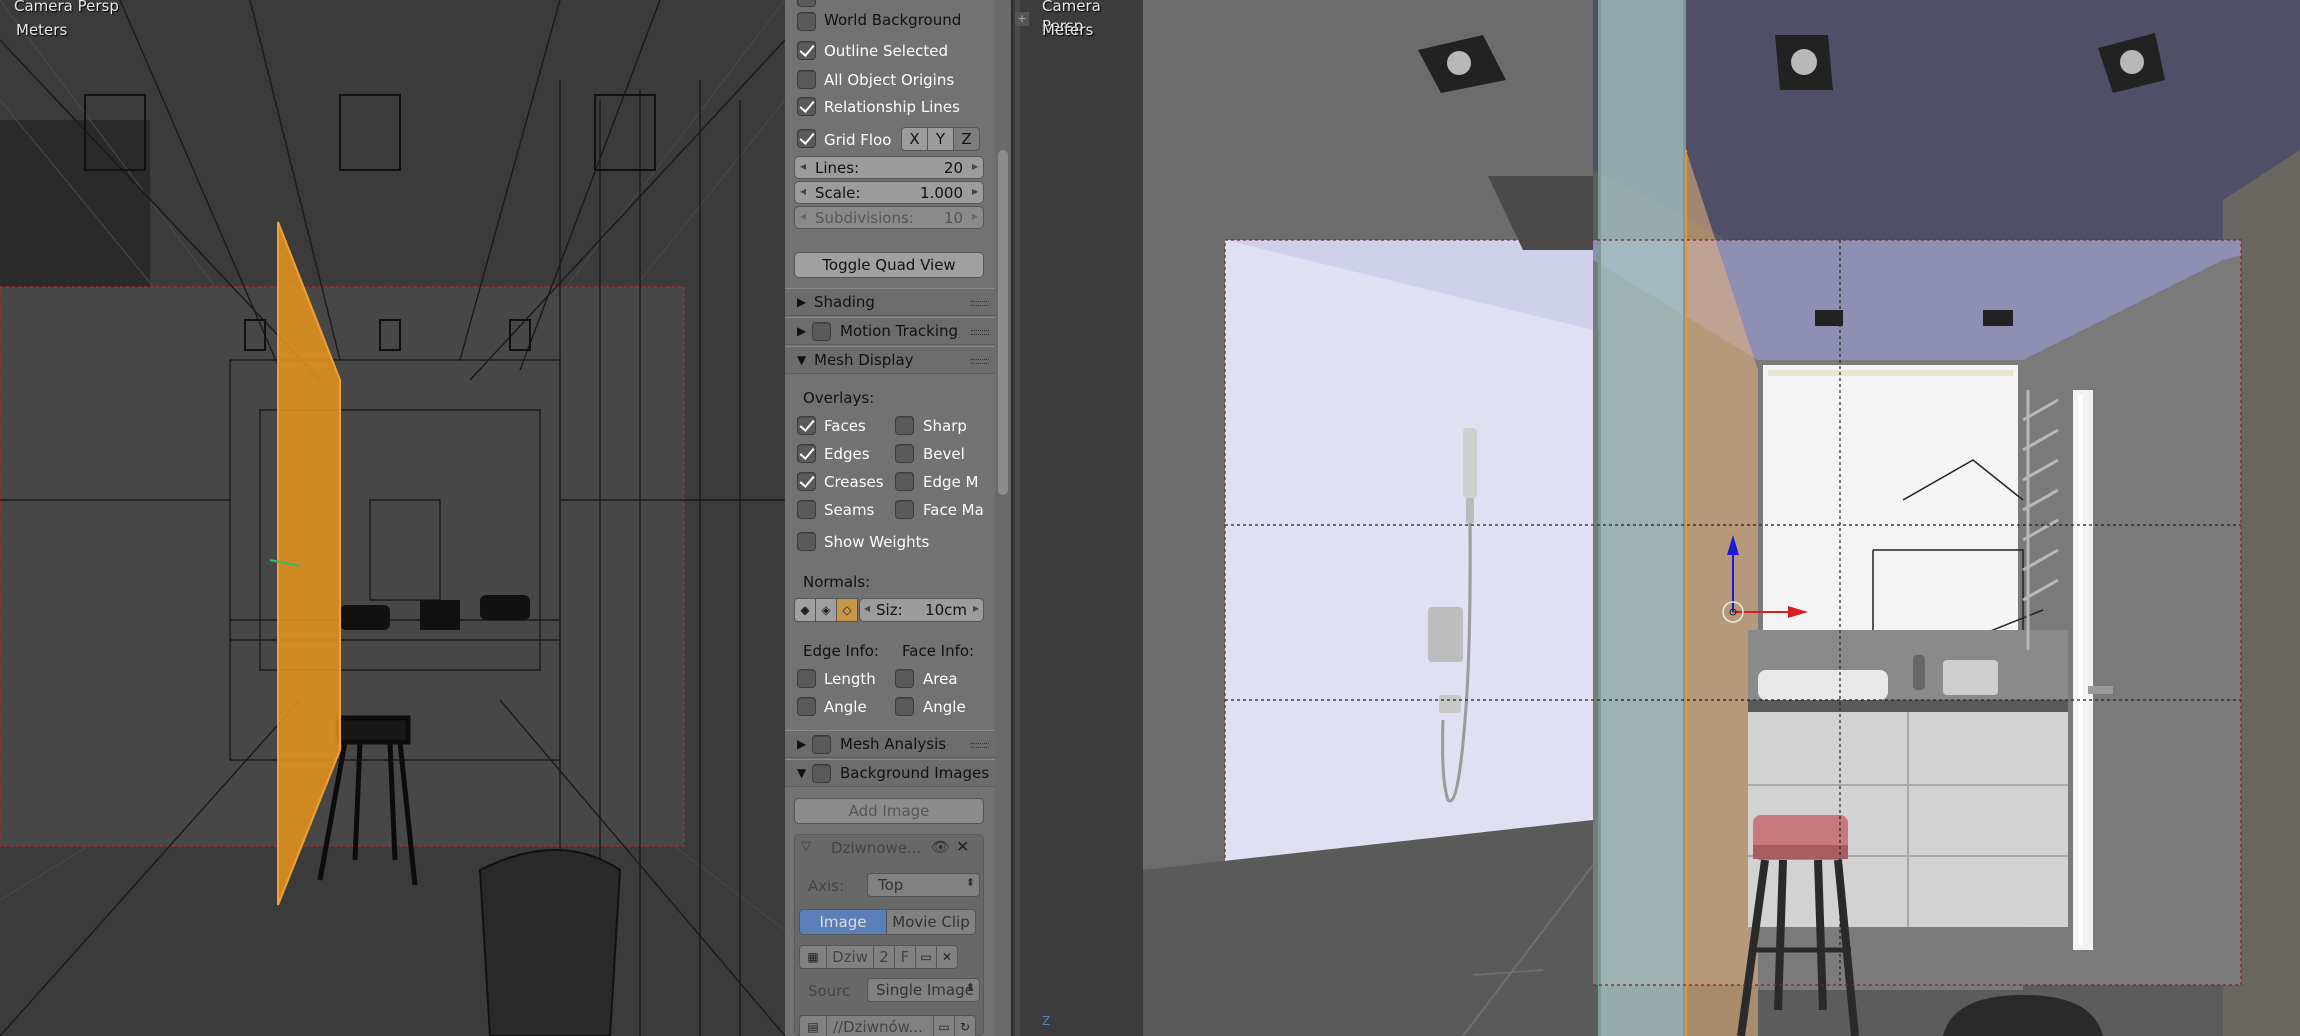  I want to click on world-background-row: World Background, so click(891, 23).